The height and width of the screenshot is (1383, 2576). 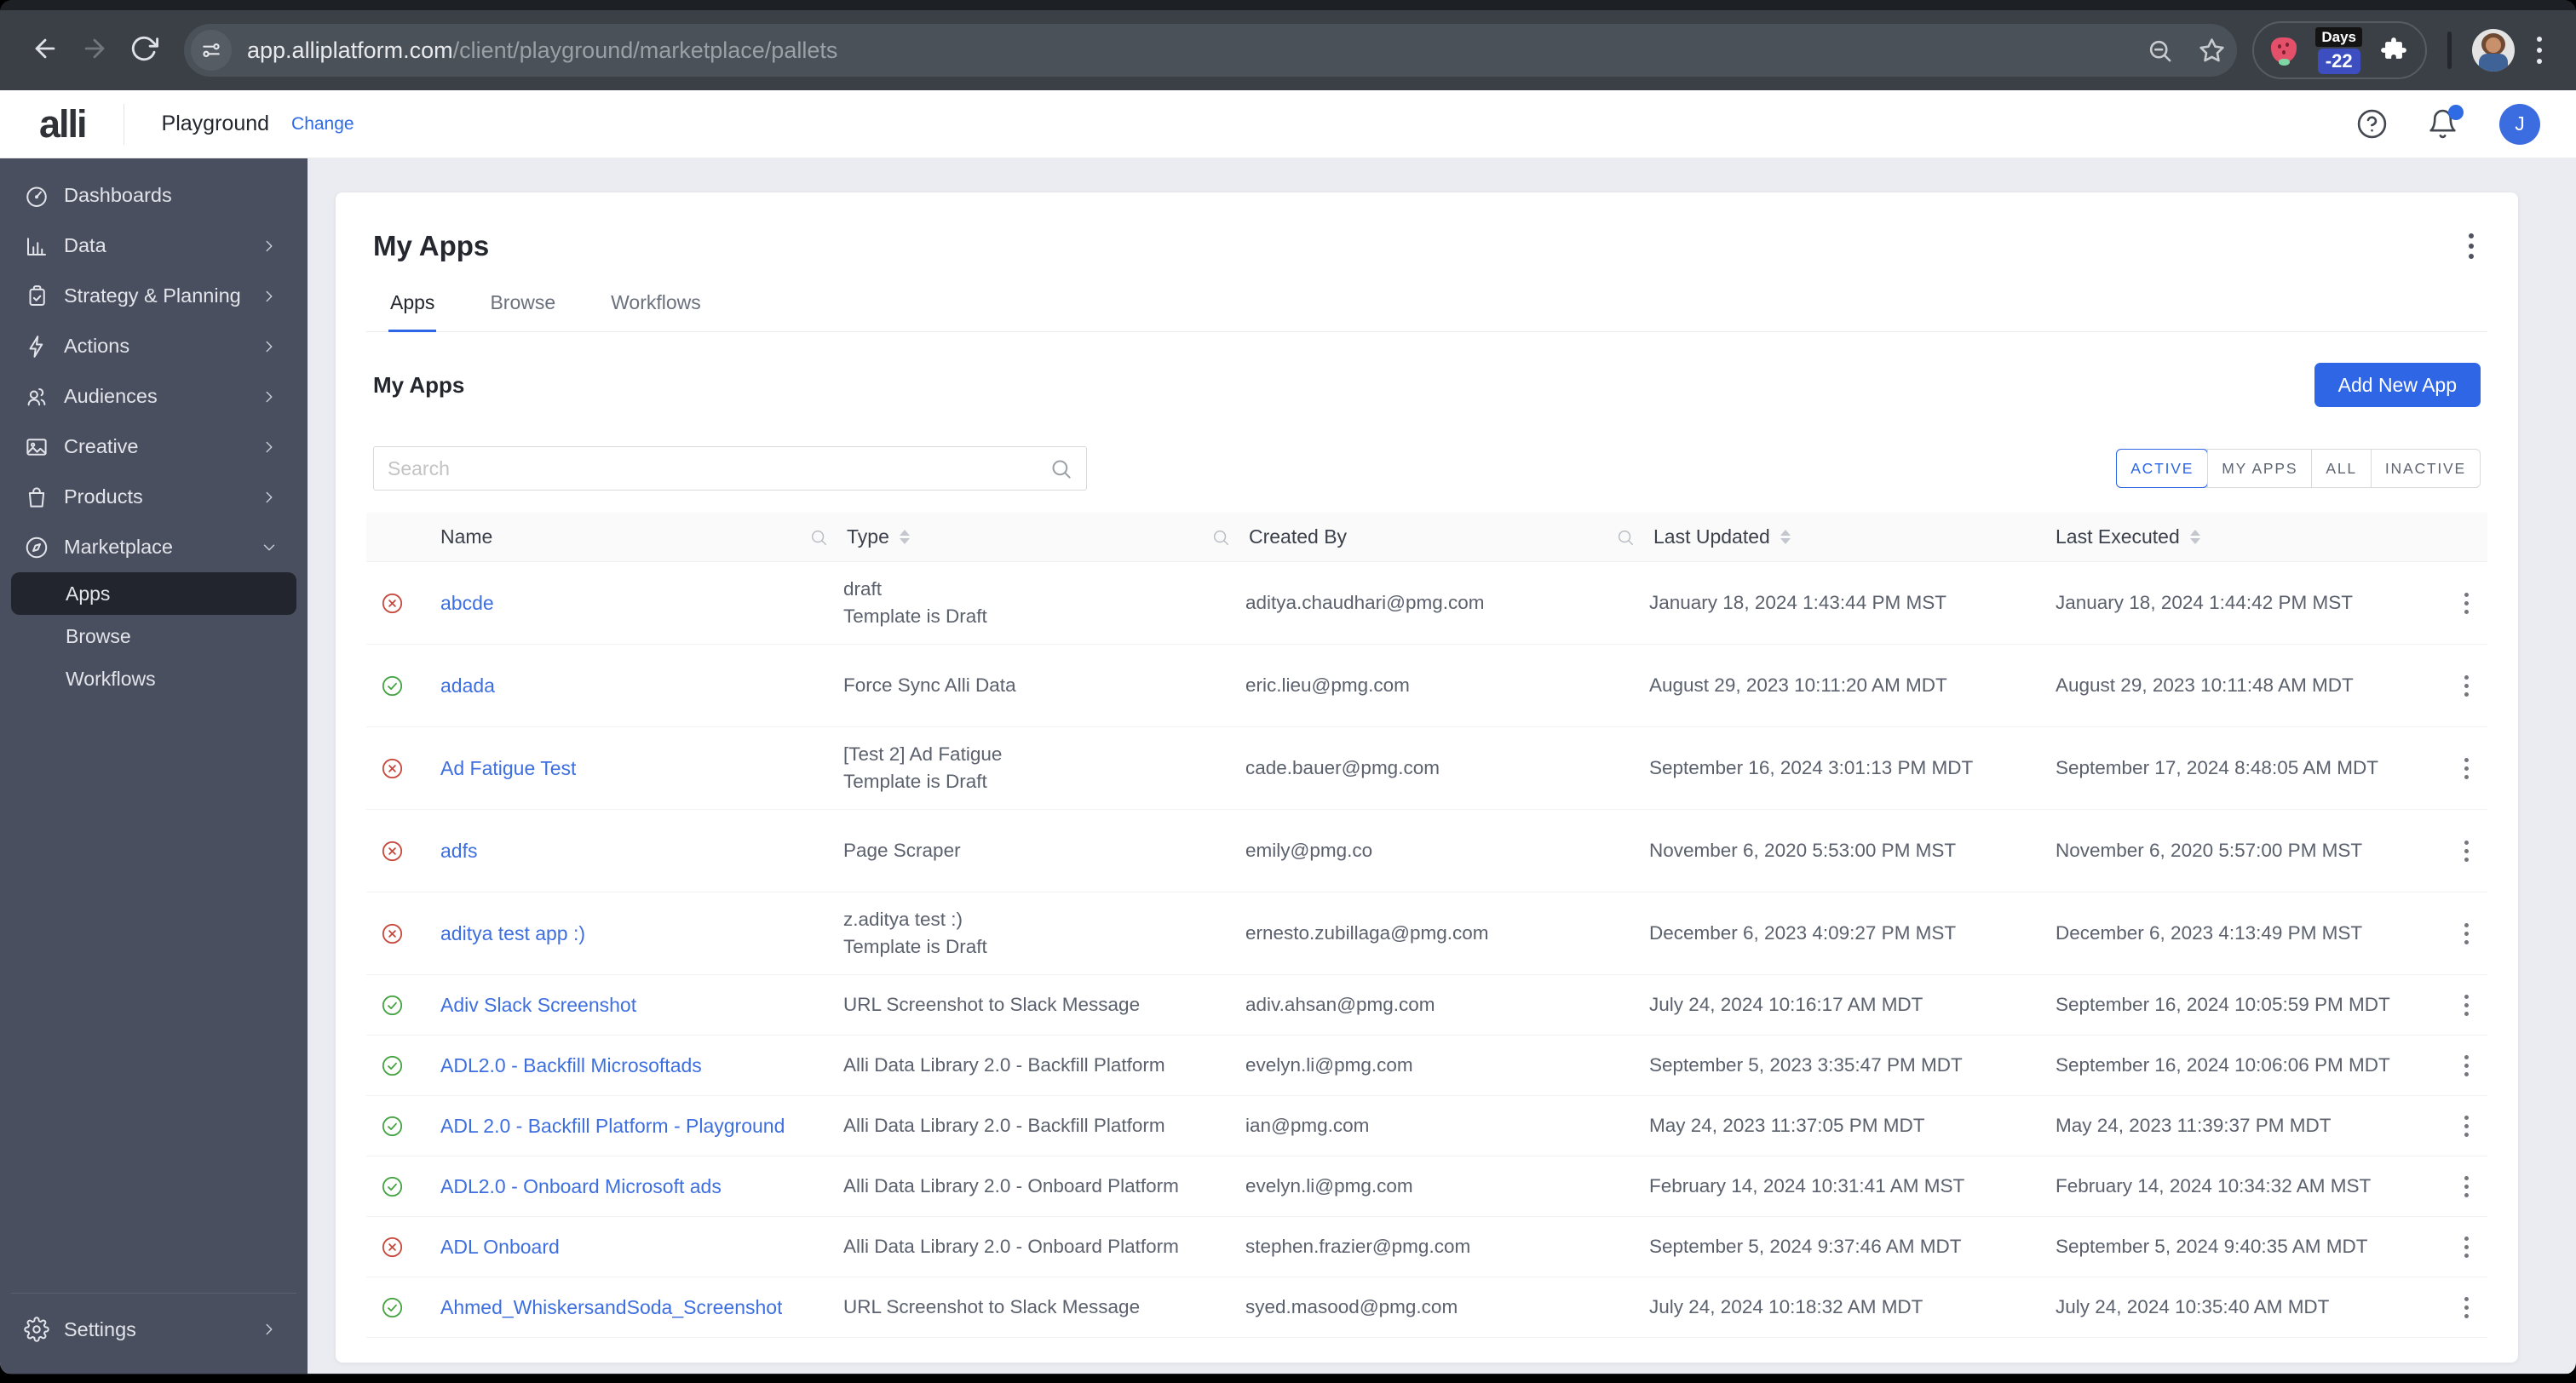 What do you see at coordinates (2212, 50) in the screenshot?
I see `bookmark-star-icon` at bounding box center [2212, 50].